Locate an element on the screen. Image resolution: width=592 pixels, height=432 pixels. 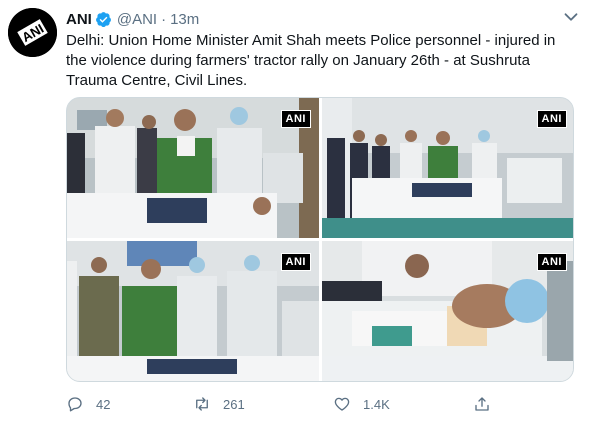
photo-1: ANI is located at coordinates (193, 168).